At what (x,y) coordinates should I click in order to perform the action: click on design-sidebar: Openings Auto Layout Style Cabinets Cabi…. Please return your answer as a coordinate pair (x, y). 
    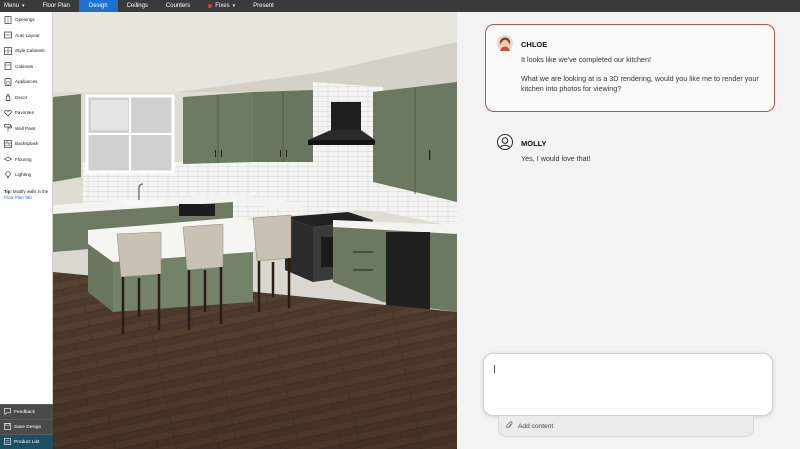
    Looking at the image, I should click on (26, 230).